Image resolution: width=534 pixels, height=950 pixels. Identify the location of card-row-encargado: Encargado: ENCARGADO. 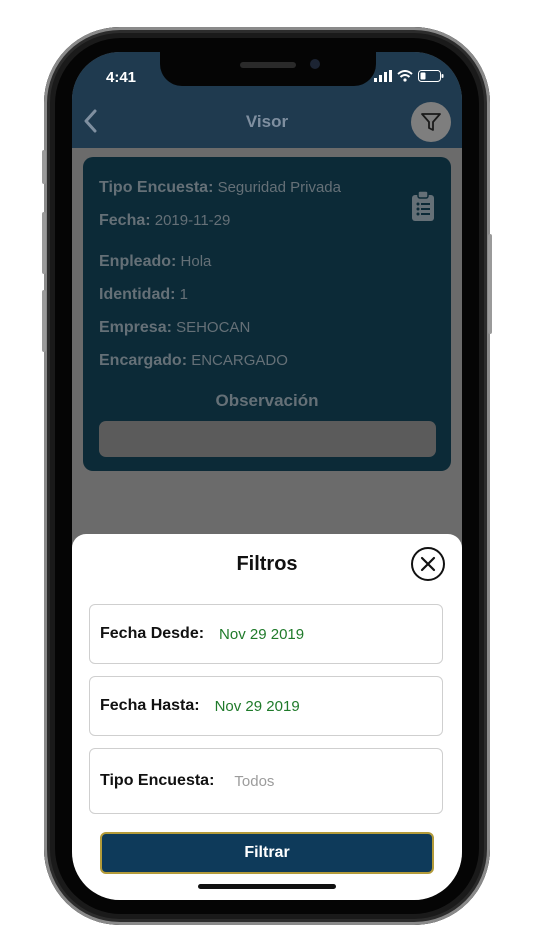
(193, 361).